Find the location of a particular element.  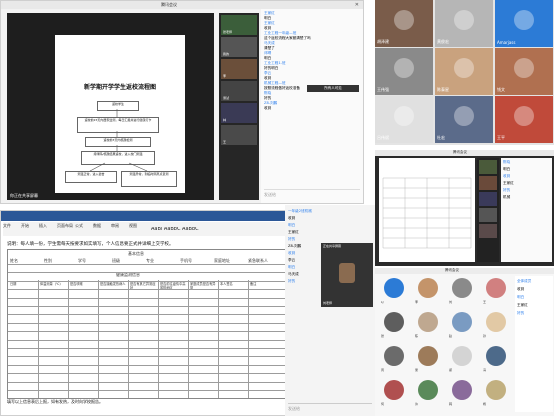

ribbon-tab: 视图 is located at coordinates (133, 225).